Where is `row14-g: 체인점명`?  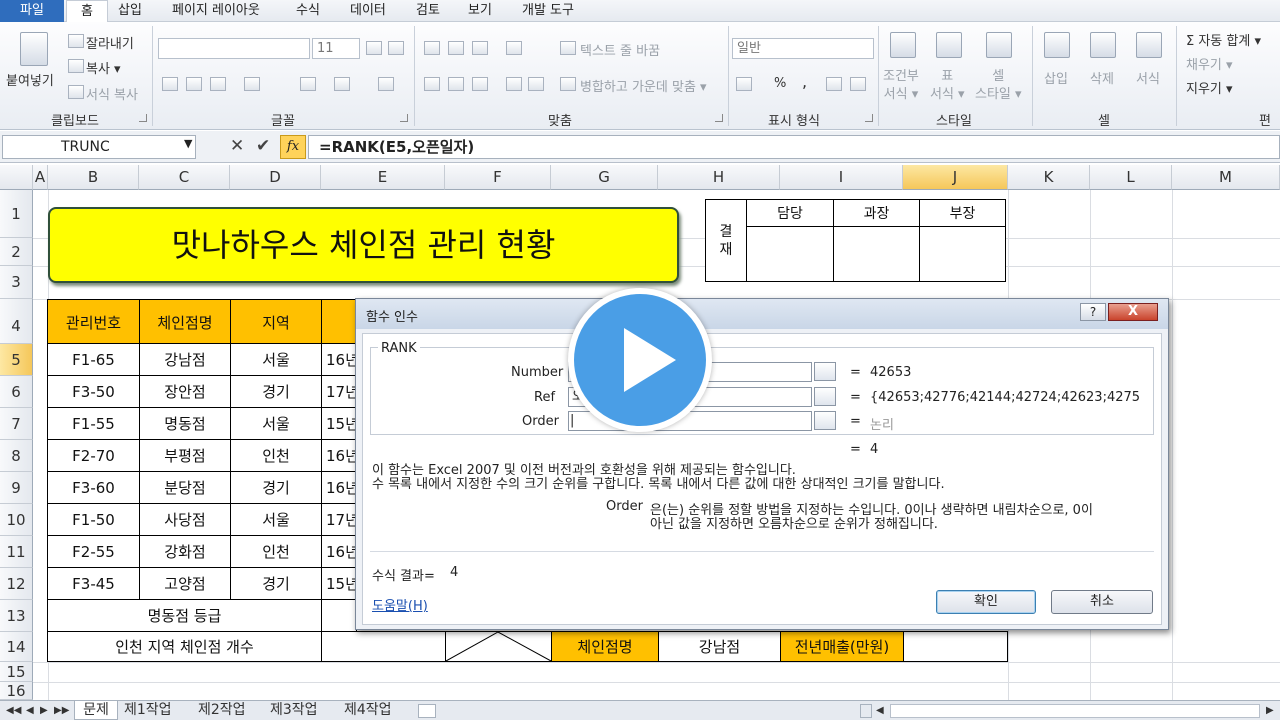 row14-g: 체인점명 is located at coordinates (605, 646).